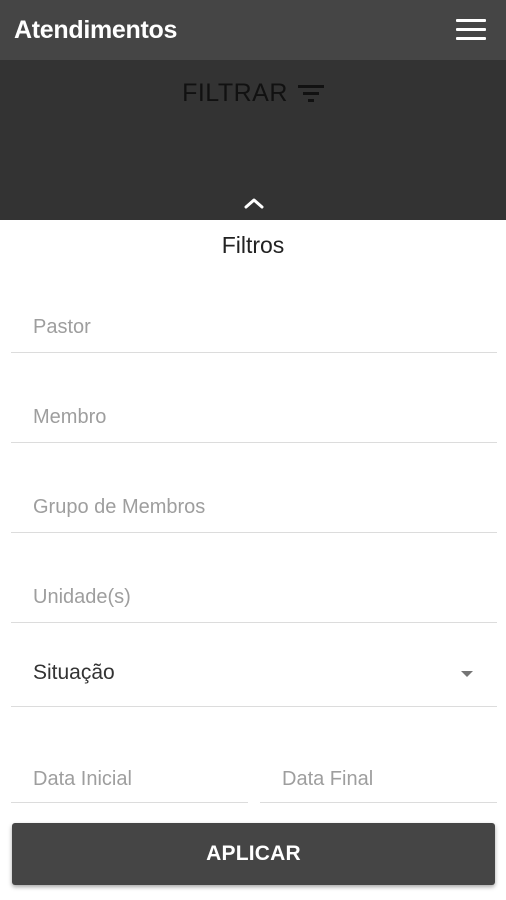  What do you see at coordinates (235, 92) in the screenshot?
I see `filter-toggle-label: FILTRAR` at bounding box center [235, 92].